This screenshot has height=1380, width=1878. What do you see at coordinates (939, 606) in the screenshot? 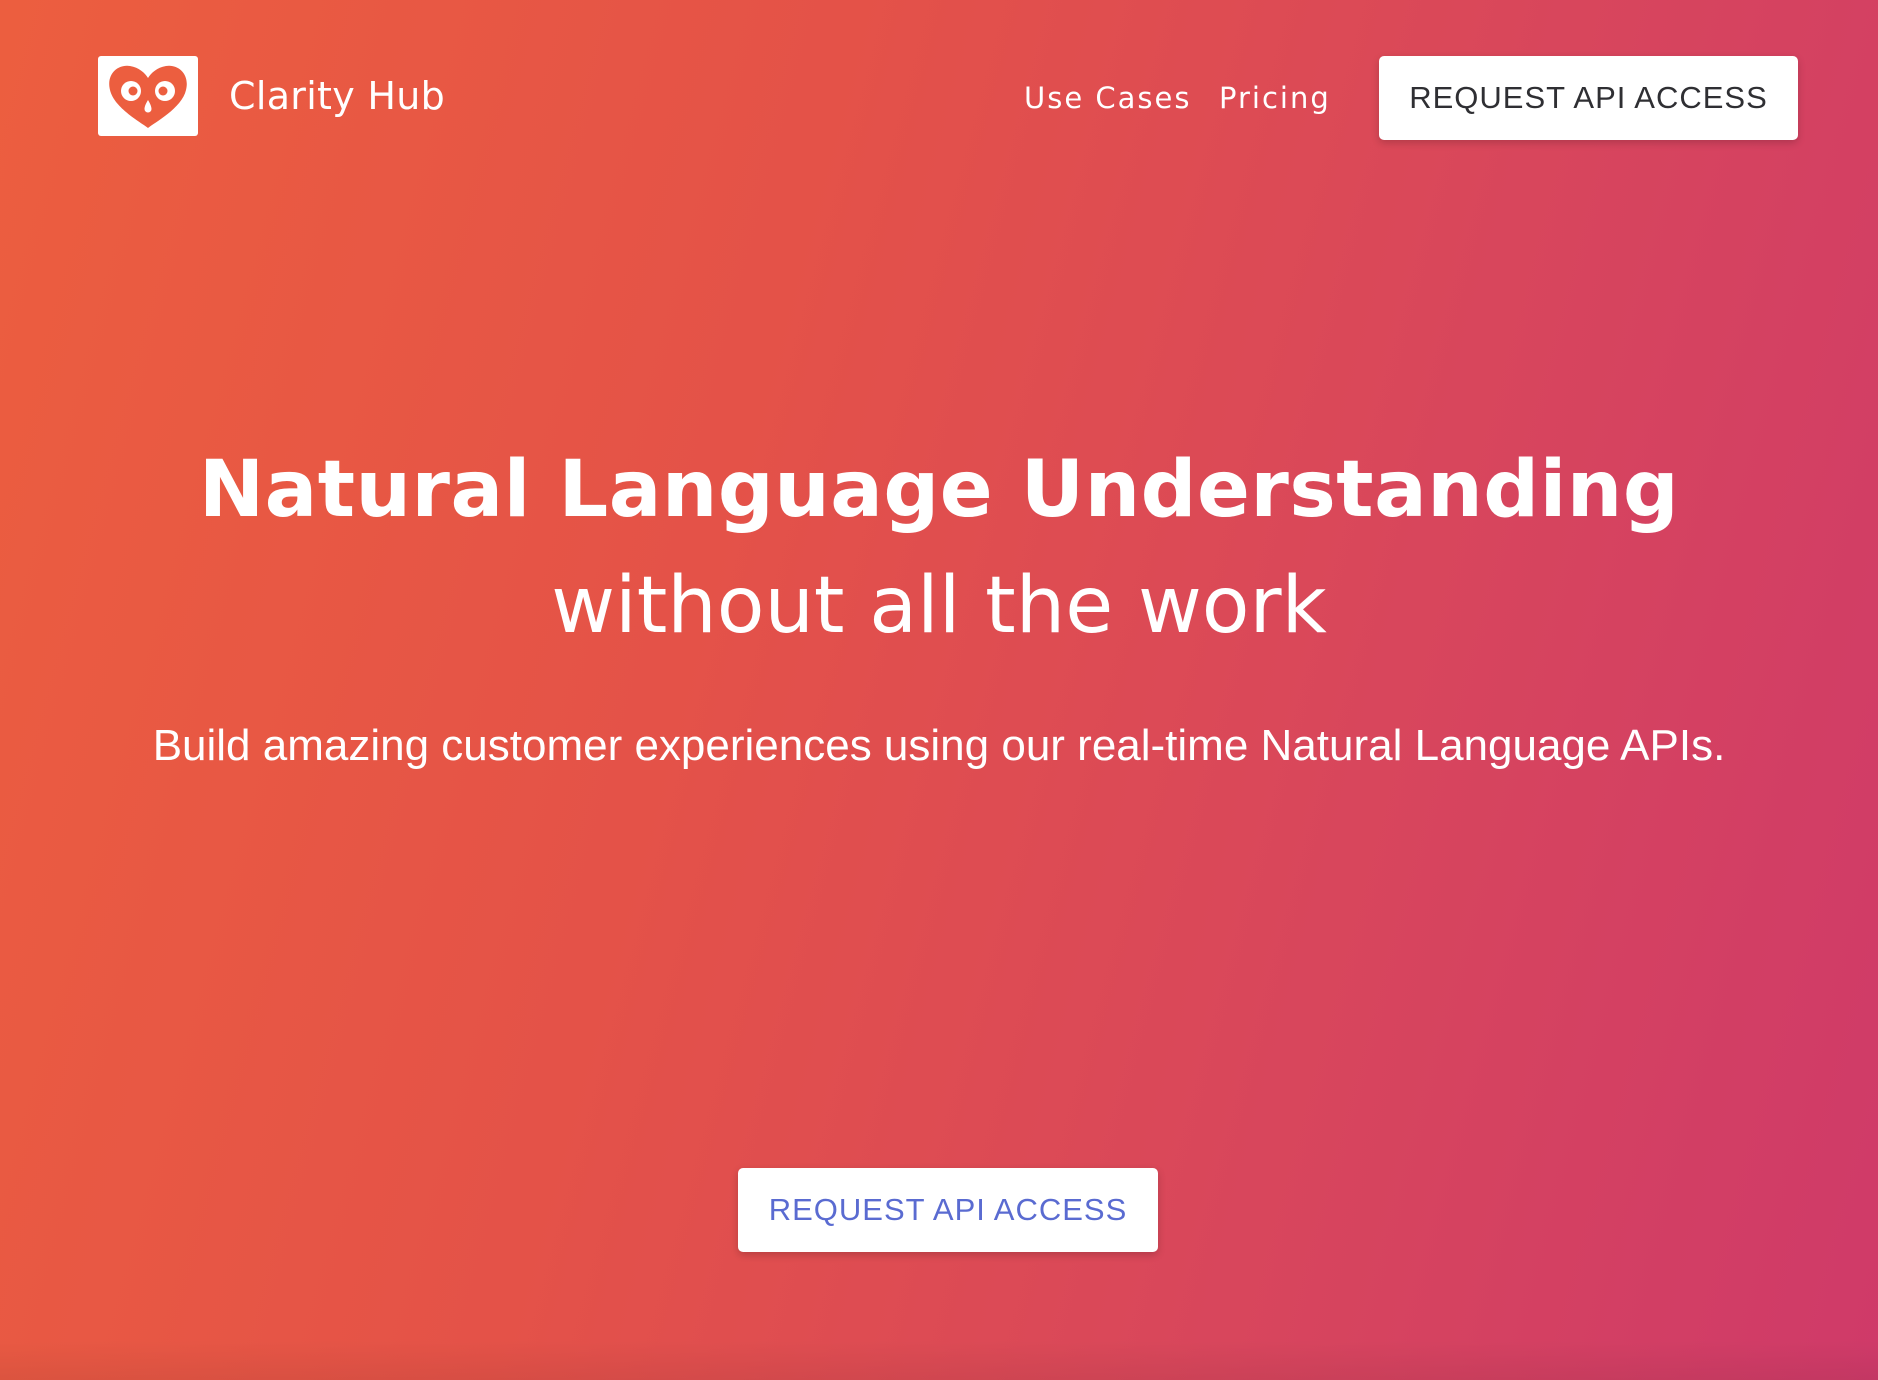
I see `hero-subheadline: without all the work` at bounding box center [939, 606].